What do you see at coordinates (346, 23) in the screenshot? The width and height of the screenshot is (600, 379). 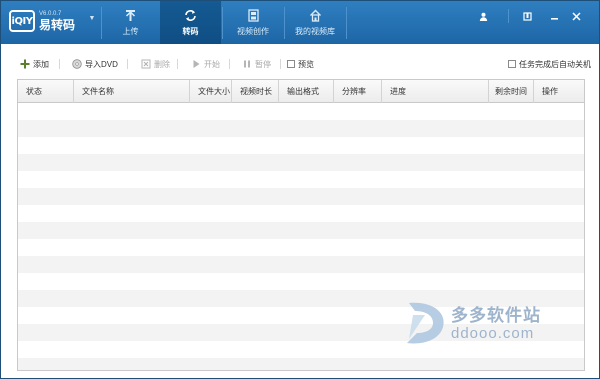 I see `tab-divider` at bounding box center [346, 23].